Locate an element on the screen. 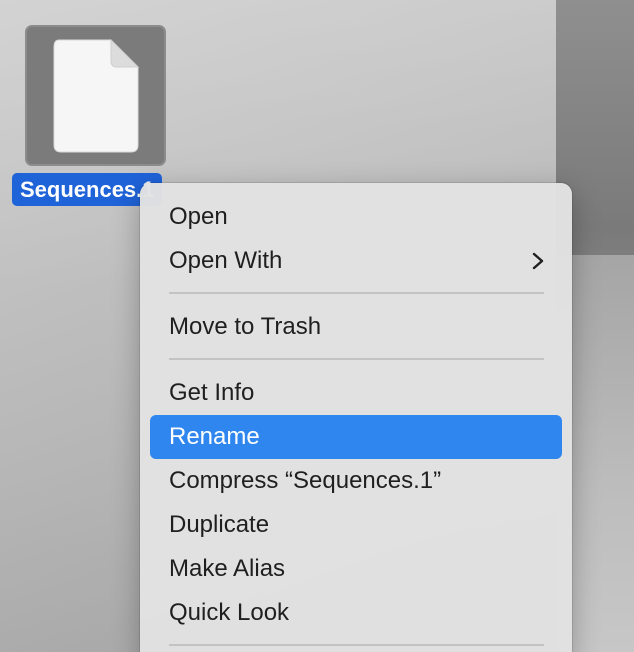 This screenshot has height=652, width=634. menu-item-quick-look: Quick Look is located at coordinates (356, 613).